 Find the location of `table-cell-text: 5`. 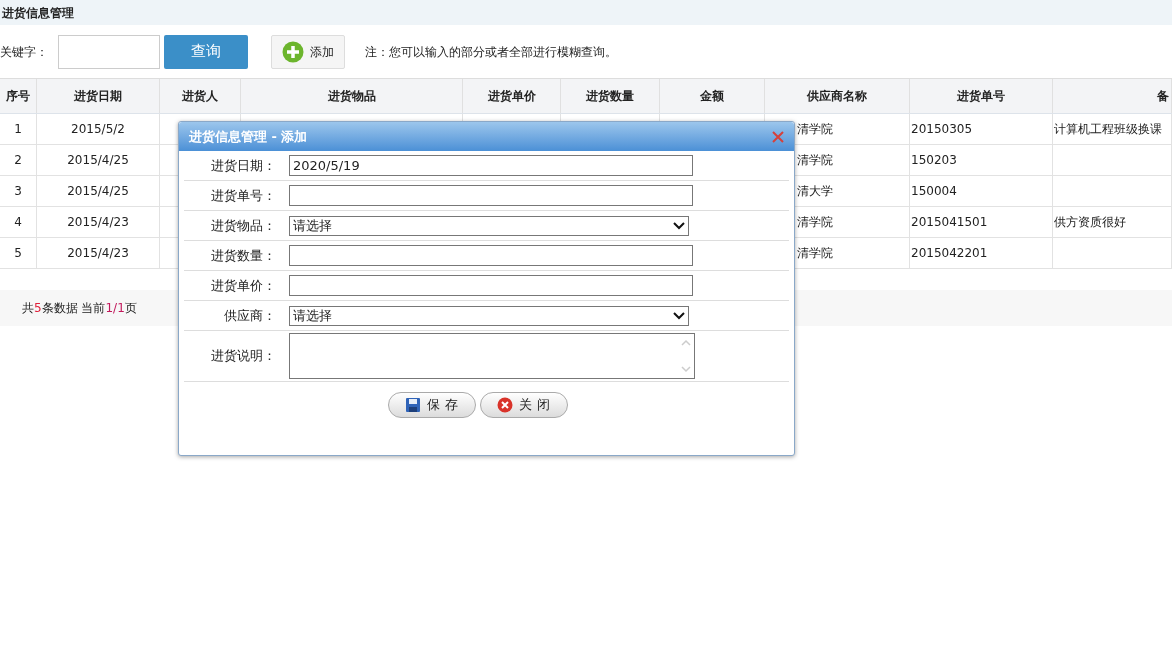

table-cell-text: 5 is located at coordinates (18, 253).